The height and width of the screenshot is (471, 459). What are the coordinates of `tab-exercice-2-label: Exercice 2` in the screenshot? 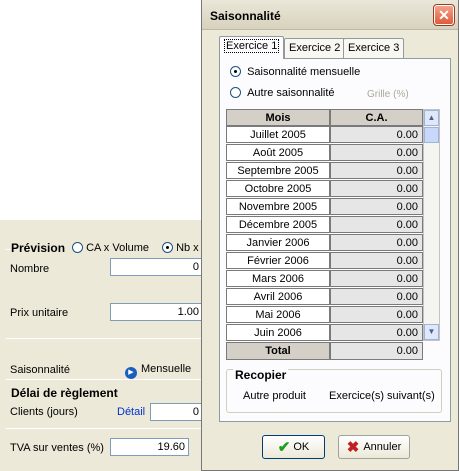 It's located at (315, 48).